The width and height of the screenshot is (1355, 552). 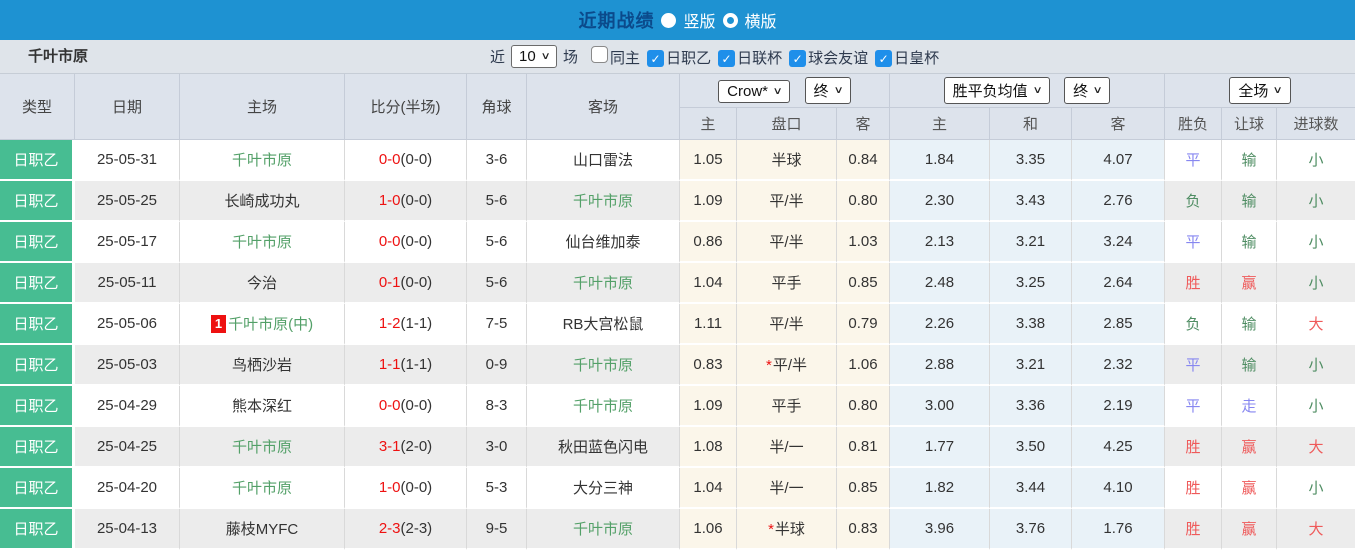 I want to click on filter-checkbox-label-1: 日职乙, so click(x=688, y=58).